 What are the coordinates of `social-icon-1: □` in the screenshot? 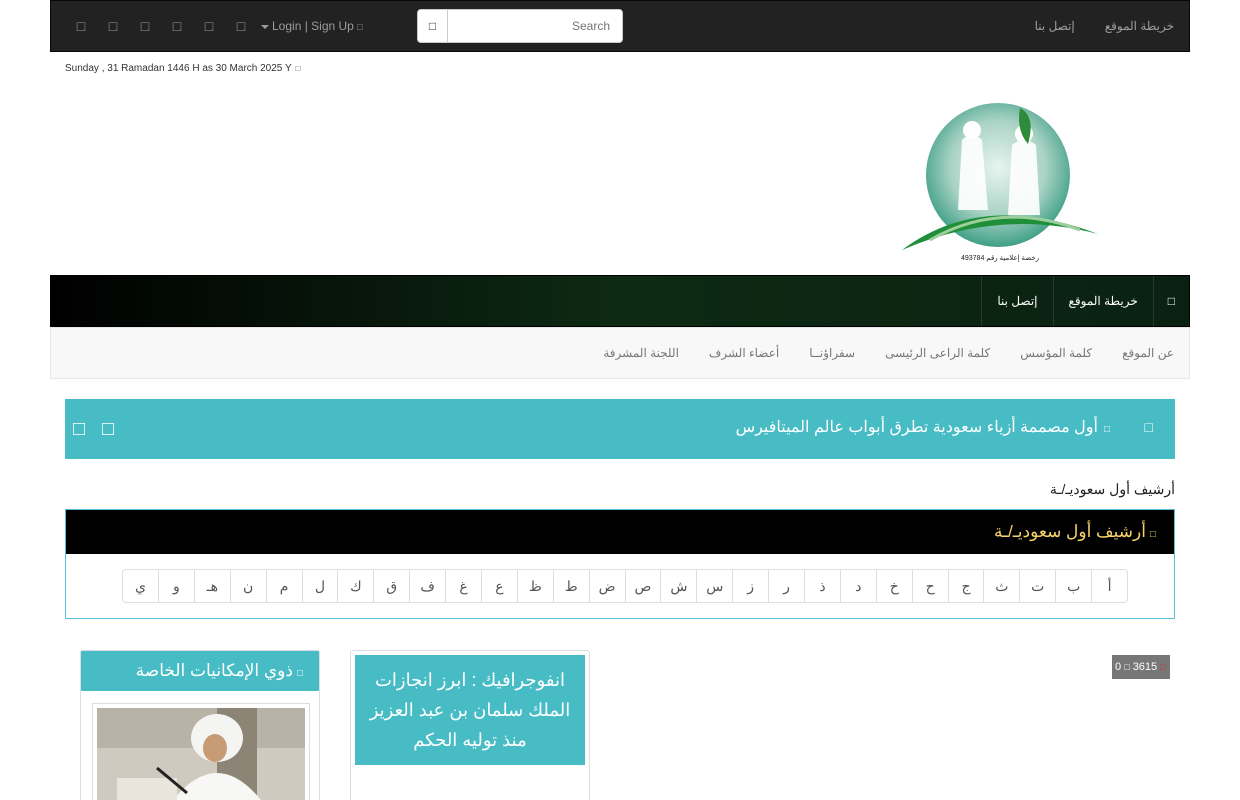 It's located at (81, 26).